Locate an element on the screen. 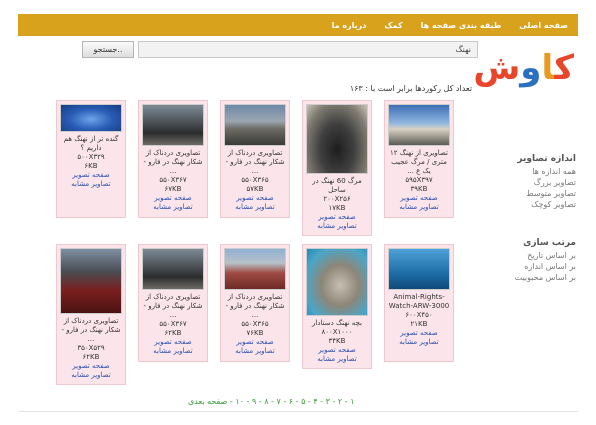 The width and height of the screenshot is (596, 425). sort-date-link: بر اساس تاریخ is located at coordinates (537, 255).